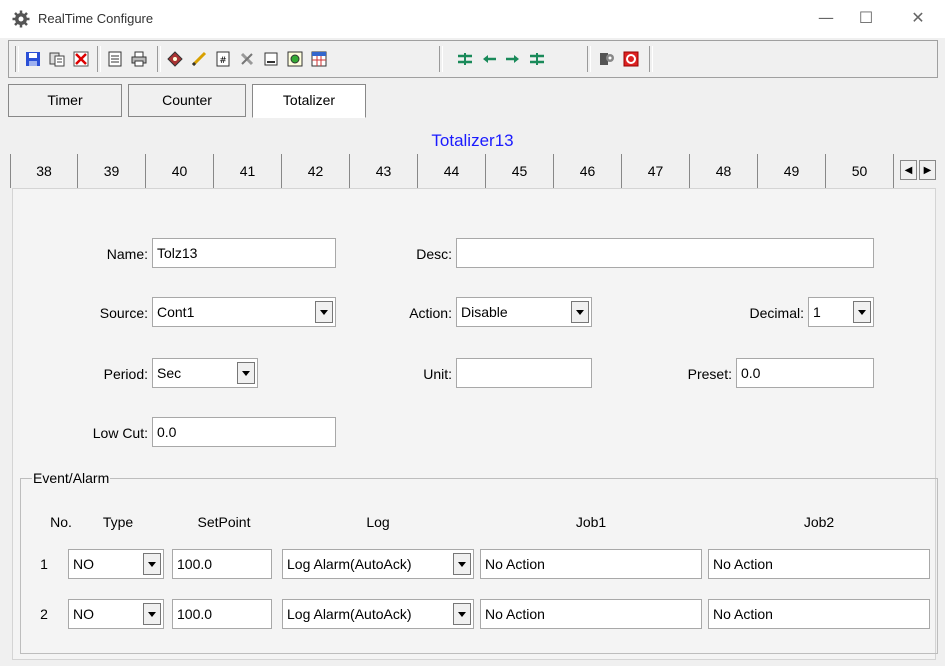 The width and height of the screenshot is (945, 666). I want to click on preset-label: Preset:, so click(709, 374).